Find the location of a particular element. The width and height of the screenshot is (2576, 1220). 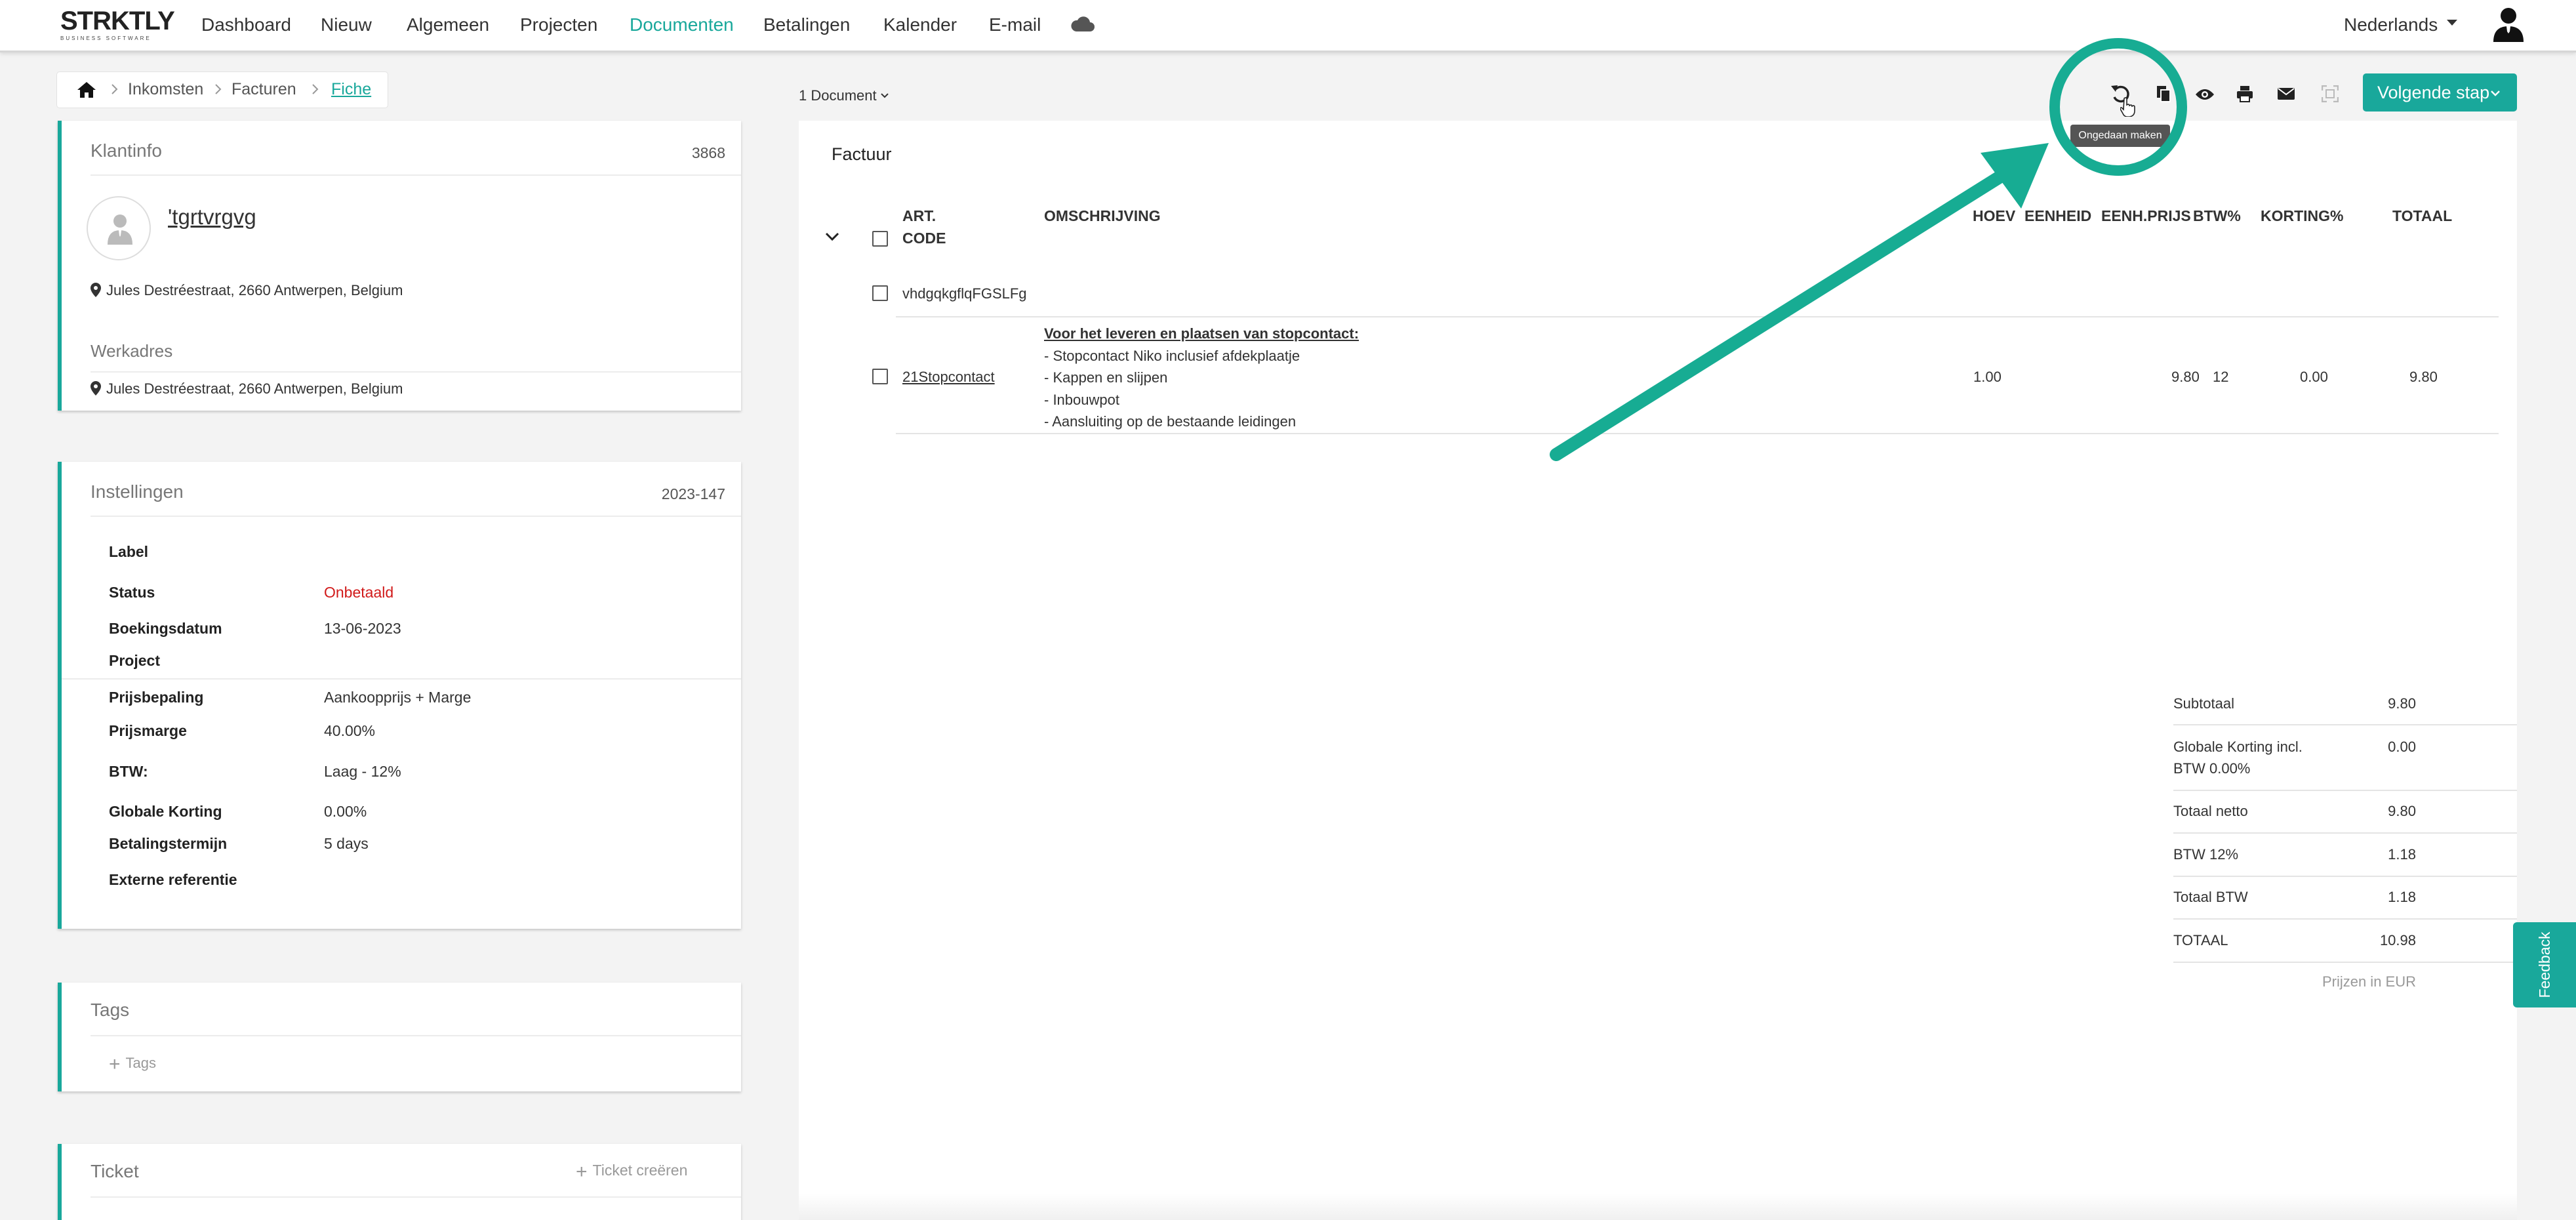

global-discount-label: Globale Korting incl. BTW 0.00% is located at coordinates (2238, 757).